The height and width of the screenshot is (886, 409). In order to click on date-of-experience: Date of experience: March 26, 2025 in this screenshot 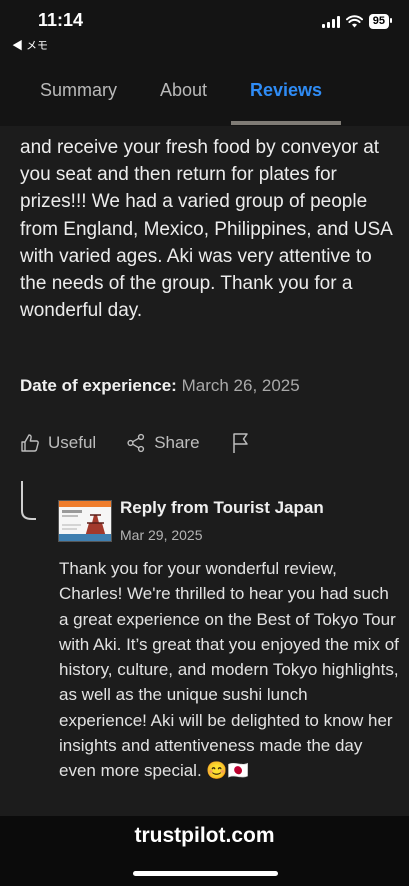, I will do `click(160, 386)`.